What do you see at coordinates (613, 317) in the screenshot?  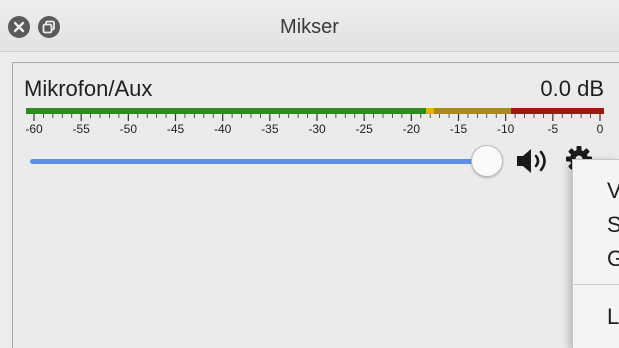 I see `menu-item-4: L` at bounding box center [613, 317].